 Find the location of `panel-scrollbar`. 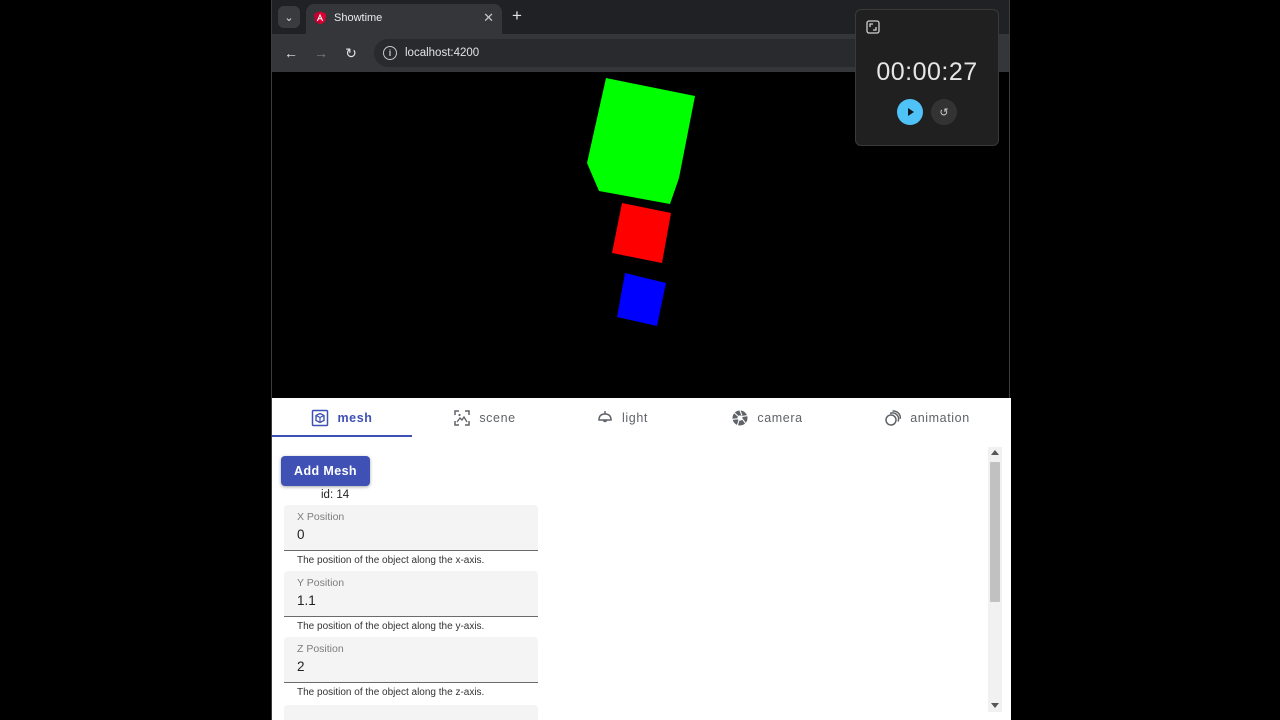

panel-scrollbar is located at coordinates (995, 579).